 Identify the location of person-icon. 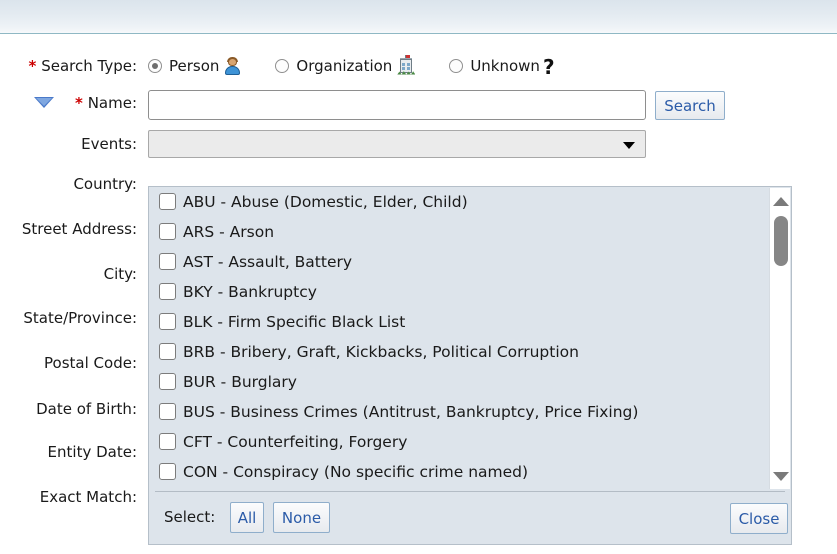
(232, 65).